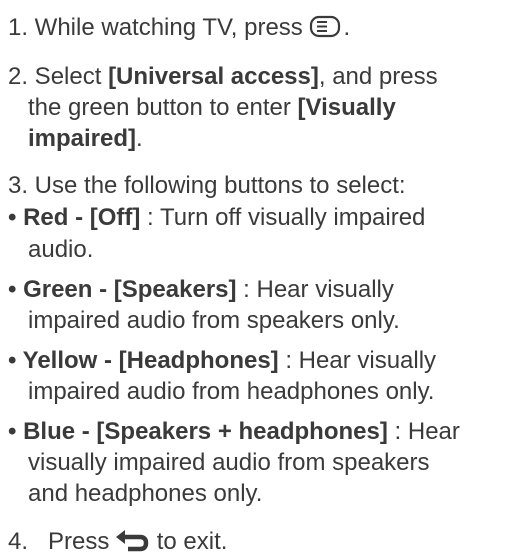 This screenshot has height=559, width=516. I want to click on red-option-desc-cont: audio., so click(61, 249).